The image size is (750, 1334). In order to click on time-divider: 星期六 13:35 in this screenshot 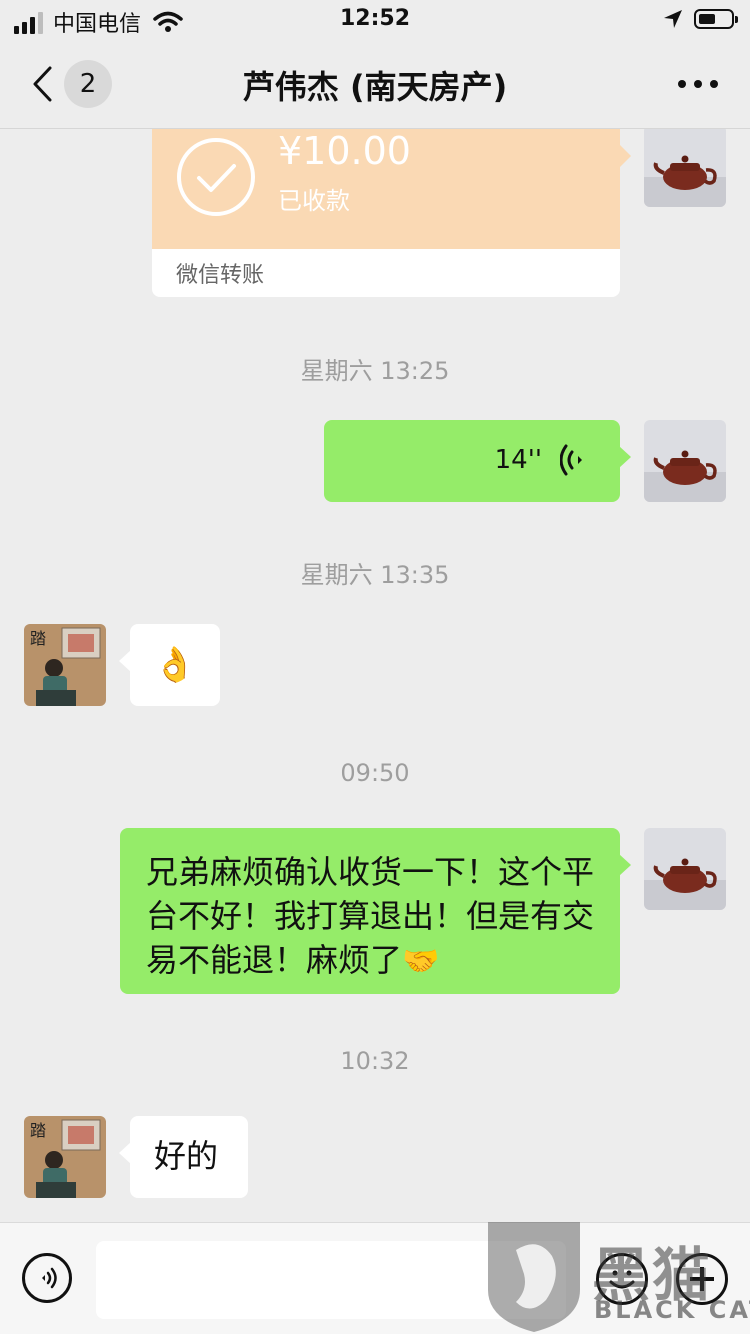, I will do `click(375, 575)`.